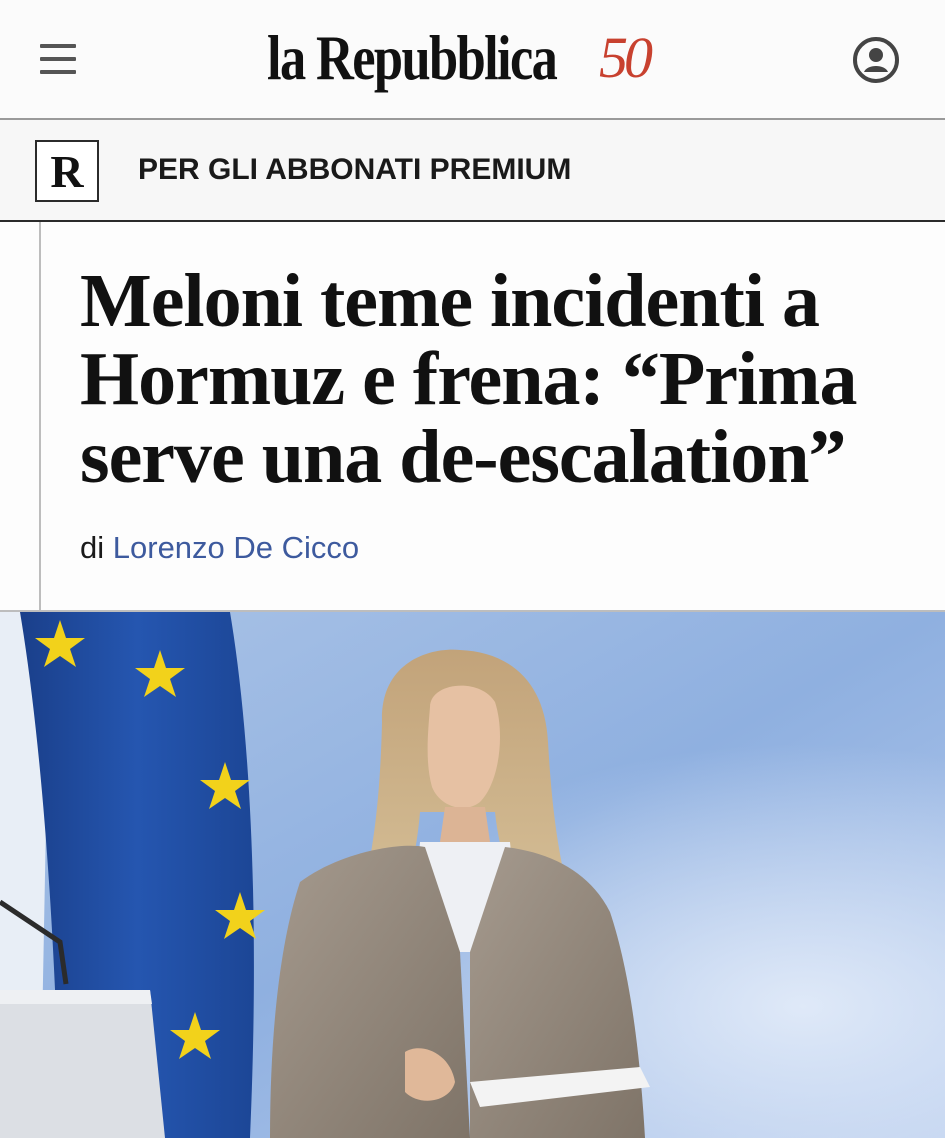 The image size is (945, 1138). I want to click on site-logo: la Repubblica 50, so click(460, 58).